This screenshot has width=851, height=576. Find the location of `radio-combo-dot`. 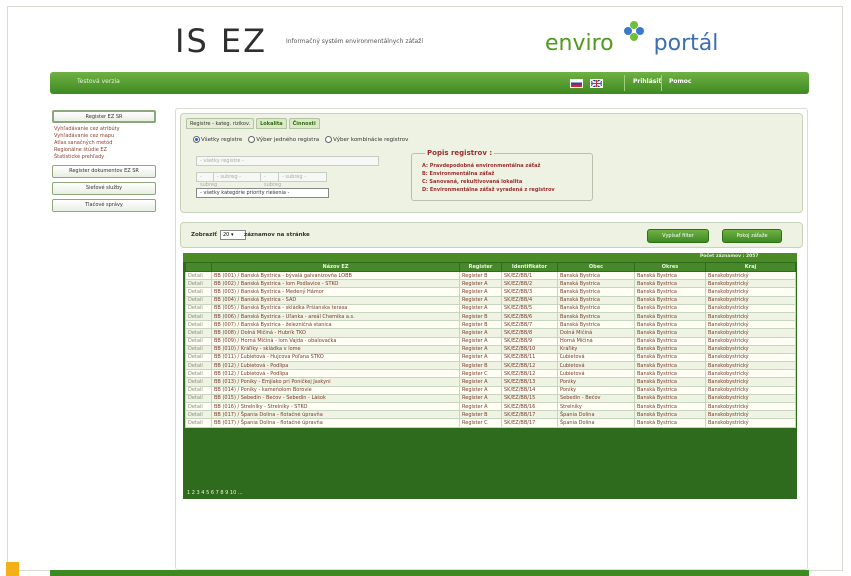

radio-combo-dot is located at coordinates (329, 139).